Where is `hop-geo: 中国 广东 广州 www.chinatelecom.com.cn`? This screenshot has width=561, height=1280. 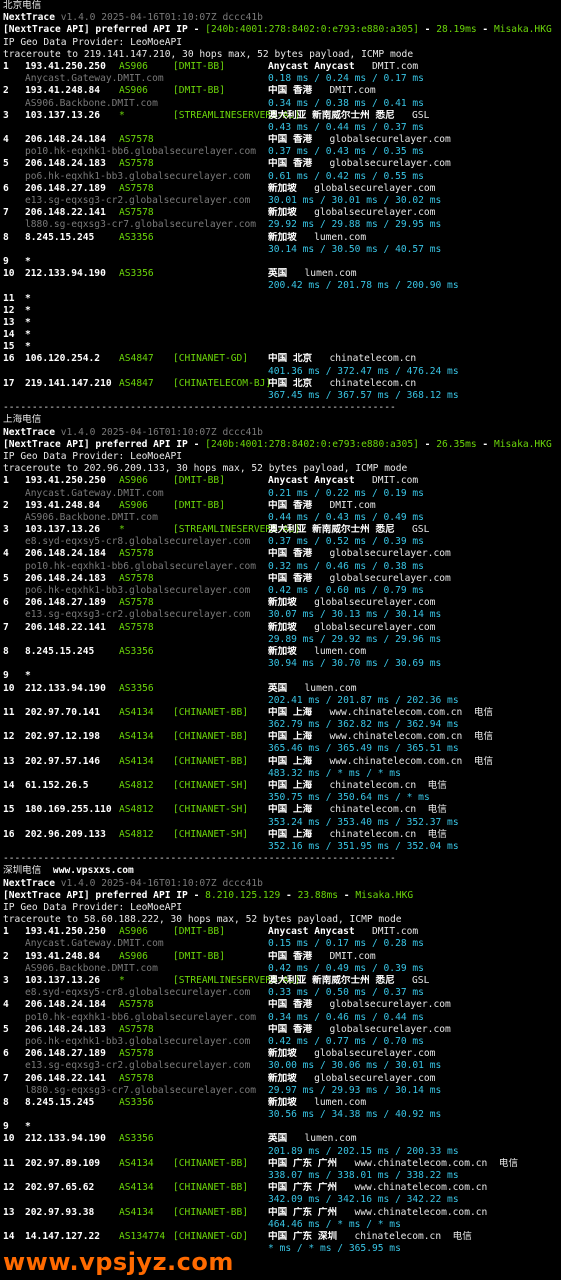 hop-geo: 中国 广东 广州 www.chinatelecom.com.cn is located at coordinates (377, 1213).